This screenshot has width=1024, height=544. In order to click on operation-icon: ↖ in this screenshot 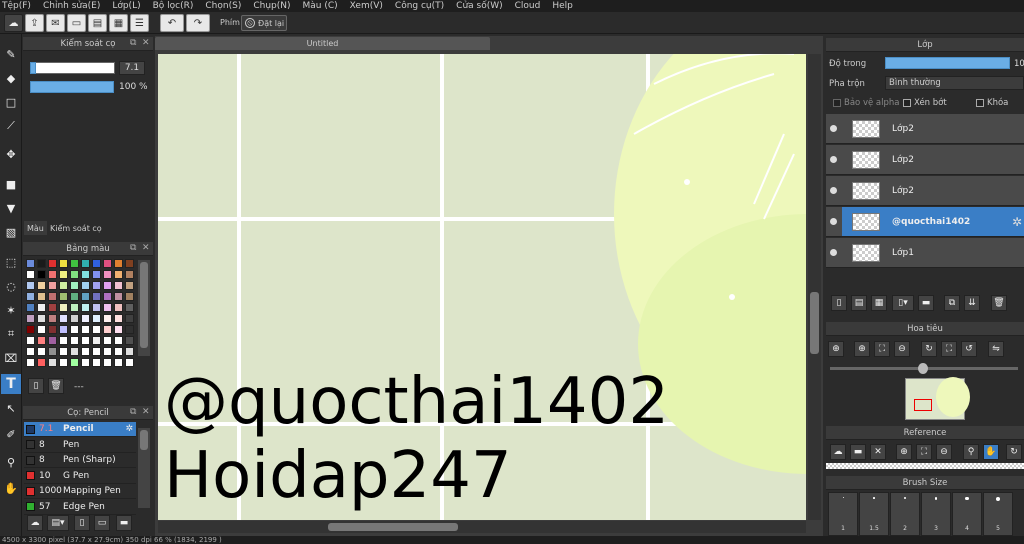, I will do `click(11, 408)`.